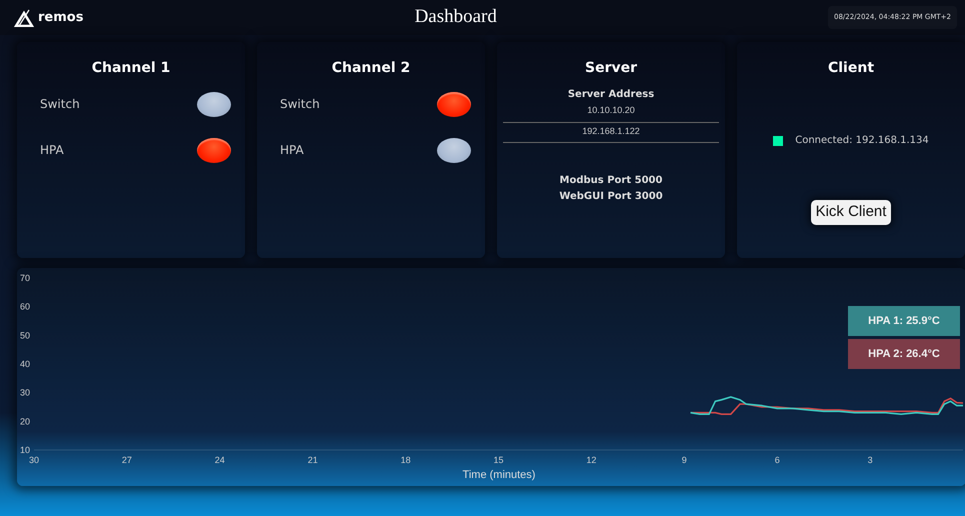 The width and height of the screenshot is (965, 516). I want to click on x-tick-label: 27, so click(127, 460).